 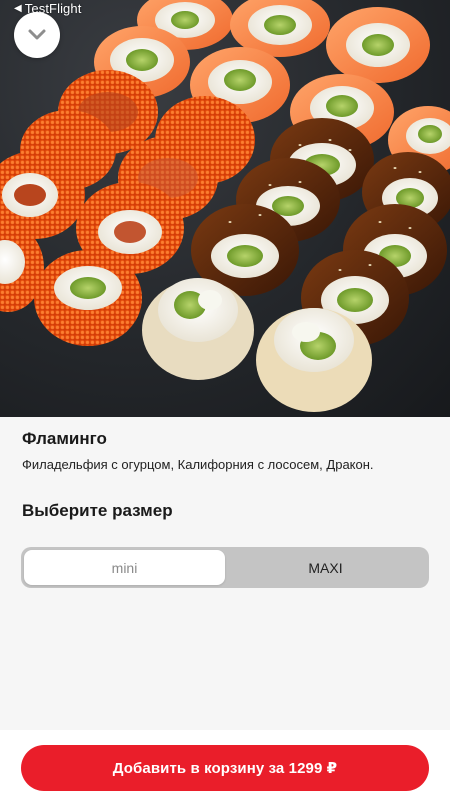 I want to click on size-option-mini: mini, so click(x=124, y=567).